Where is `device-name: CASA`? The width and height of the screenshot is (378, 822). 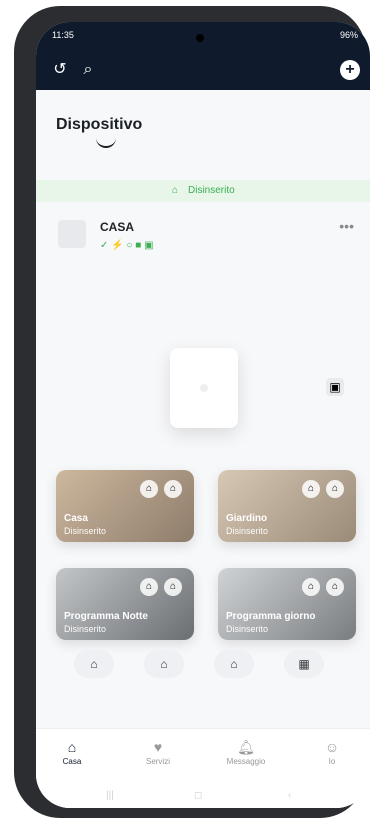
device-name: CASA is located at coordinates (117, 227).